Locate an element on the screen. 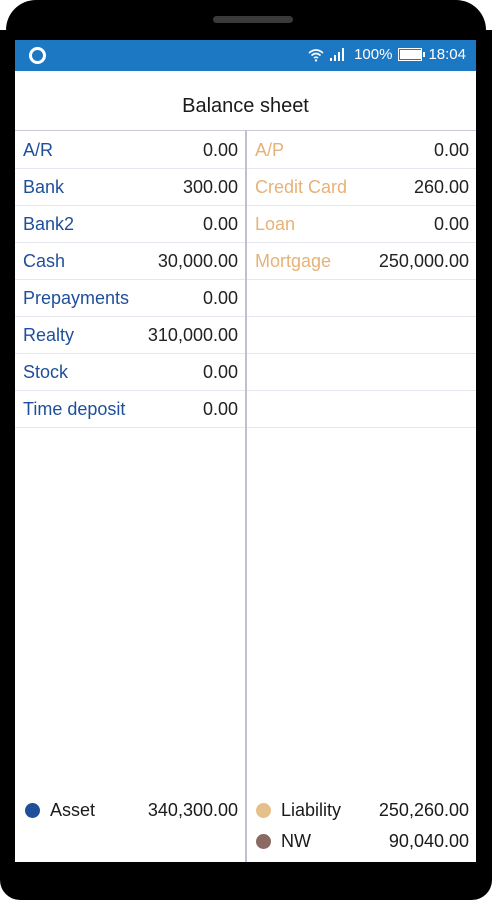  asset-name: Bank2 is located at coordinates (49, 223).